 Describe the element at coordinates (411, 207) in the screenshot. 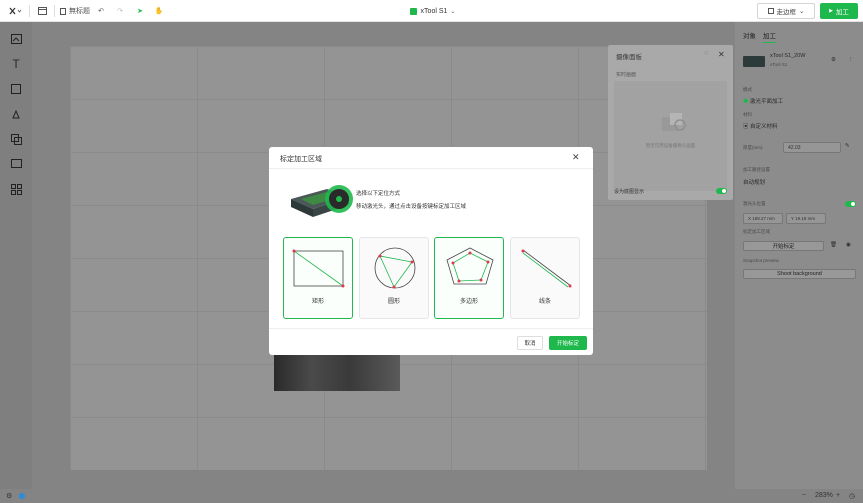

I see `instruction-text: 移动激光头，通过点击设备按键标定加工区域` at that location.